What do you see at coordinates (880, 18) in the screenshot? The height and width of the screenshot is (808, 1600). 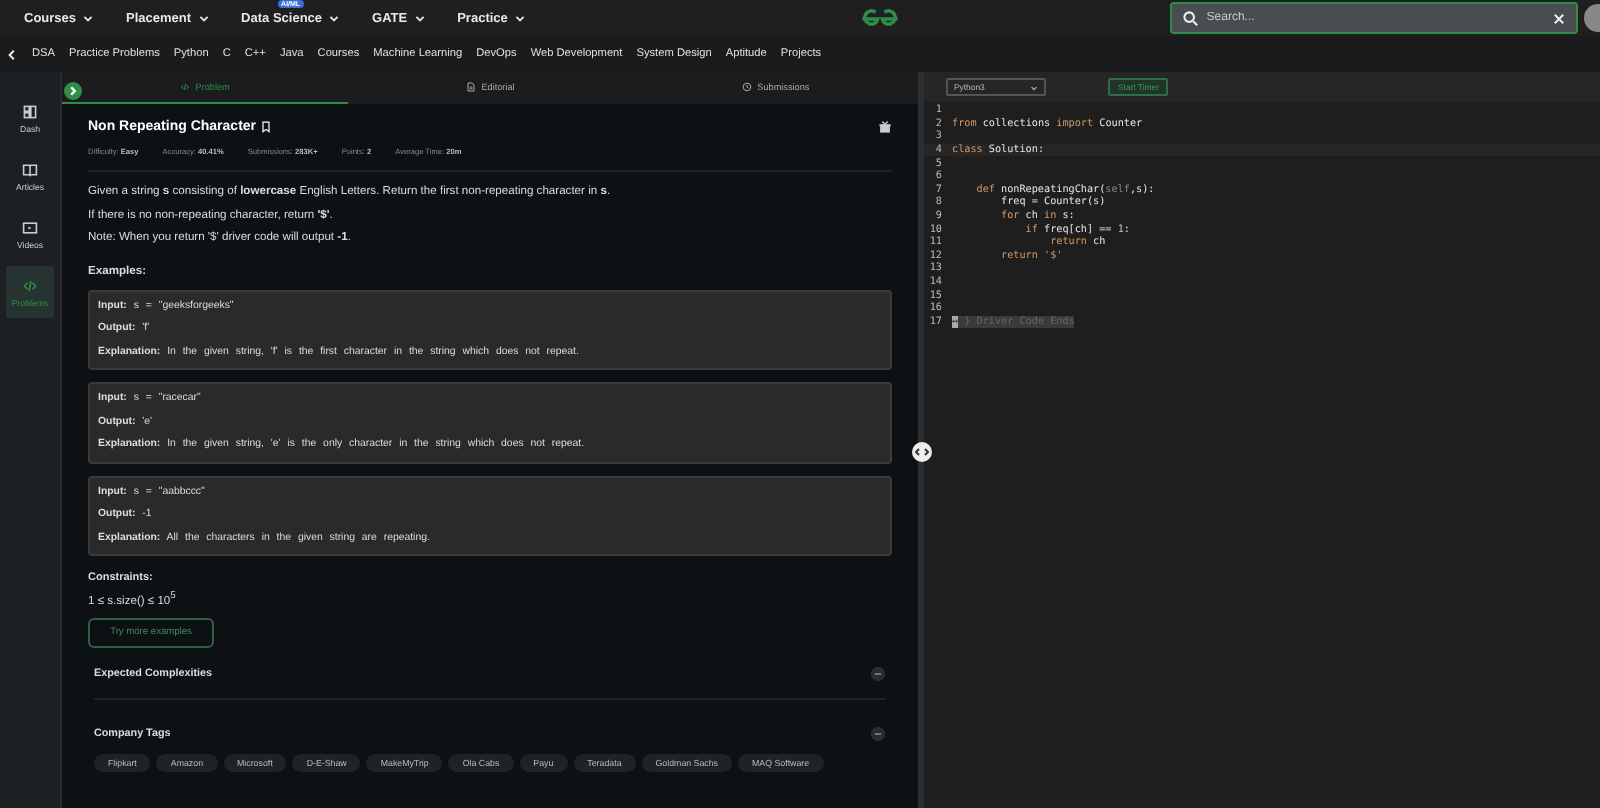 I see `logo-icon` at bounding box center [880, 18].